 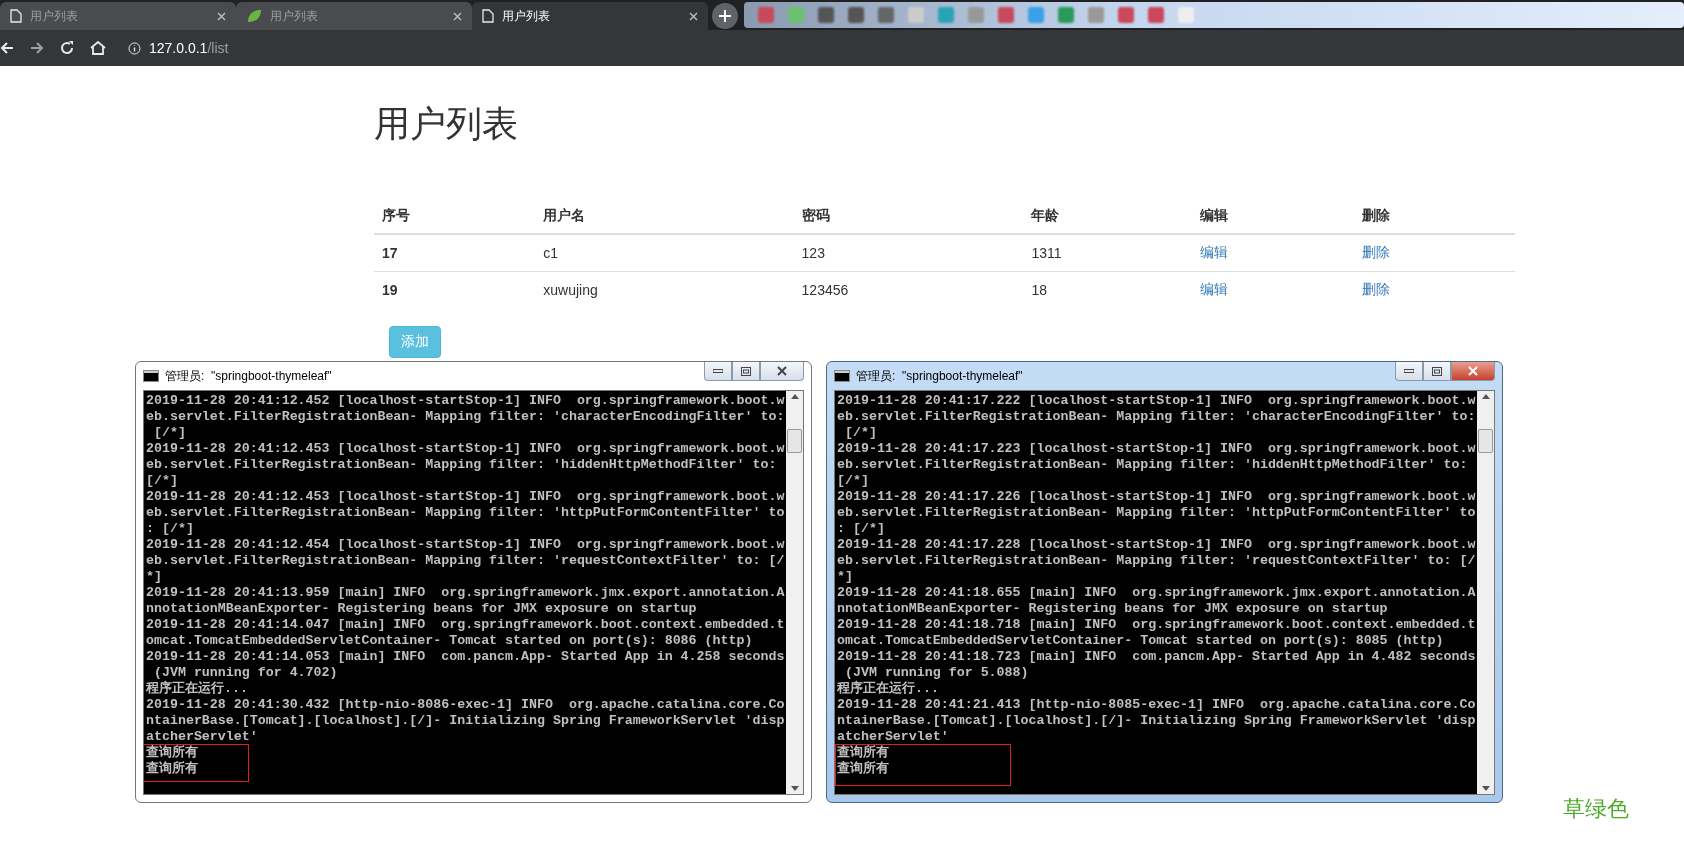 What do you see at coordinates (449, 641) in the screenshot?
I see `console-line: omcat.TomcatEmbeddedServletContainer- Tomcat started on port(s): 8086 (http)` at bounding box center [449, 641].